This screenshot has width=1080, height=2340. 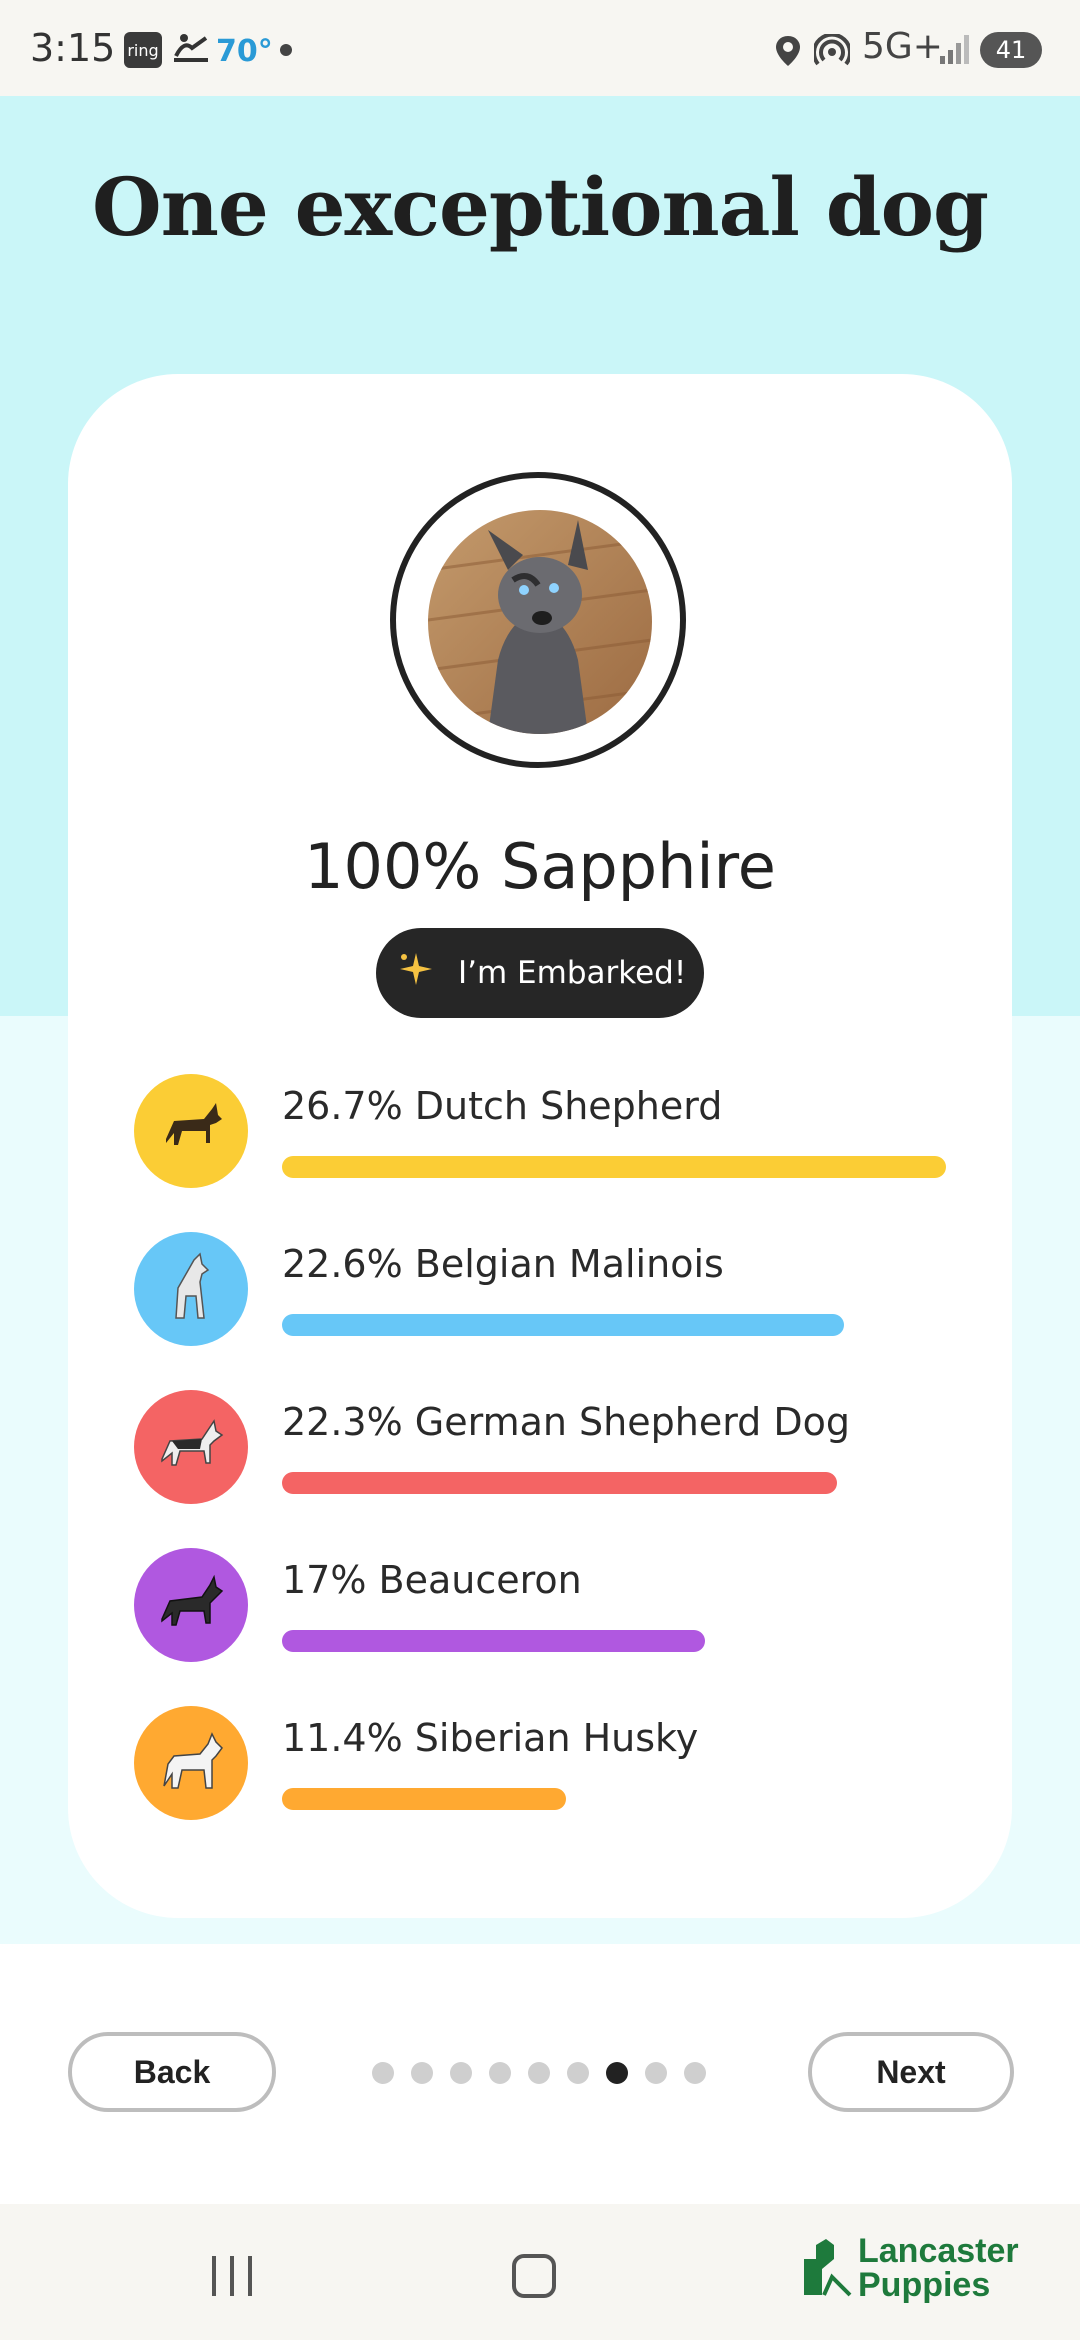 I want to click on system-nav-bar: Lancaster Puppies, so click(x=540, y=2272).